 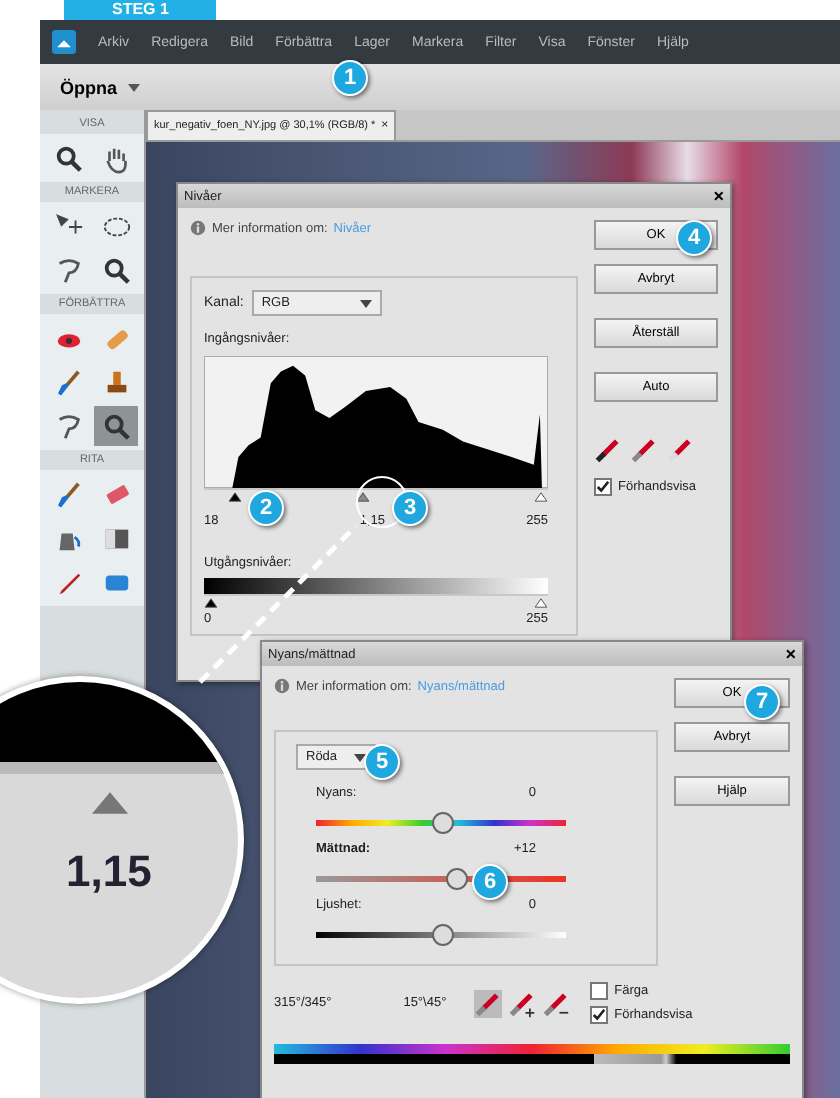 I want to click on add-eyedropper-icon, so click(x=522, y=1003).